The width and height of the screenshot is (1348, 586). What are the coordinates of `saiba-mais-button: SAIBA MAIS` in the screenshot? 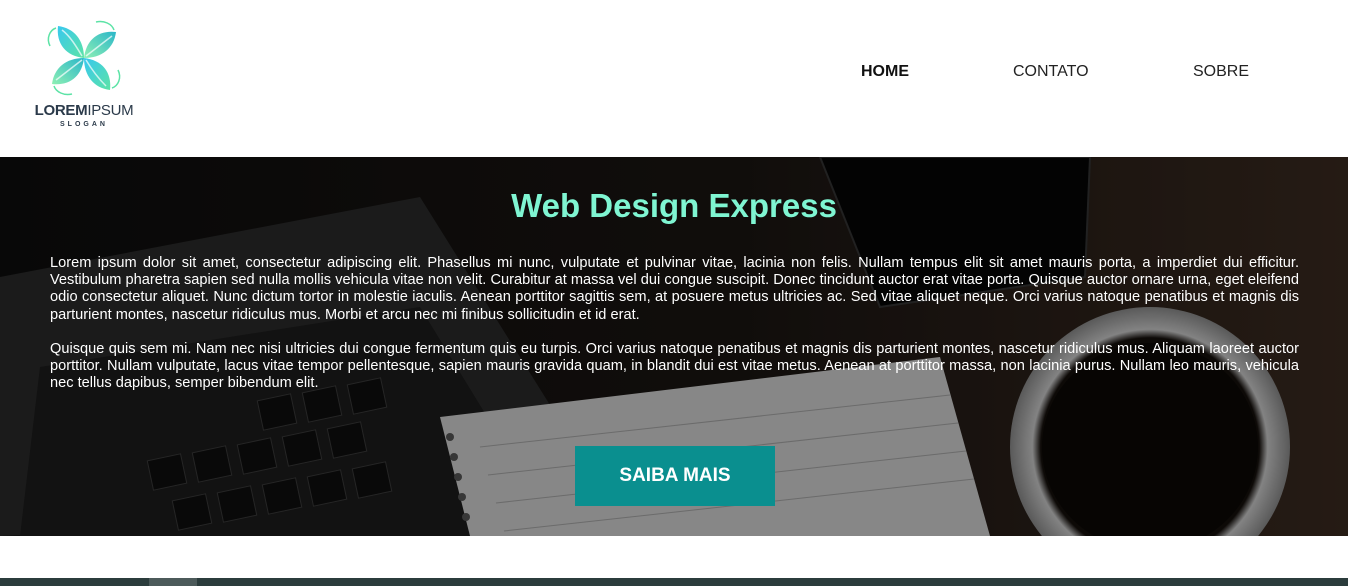 It's located at (675, 476).